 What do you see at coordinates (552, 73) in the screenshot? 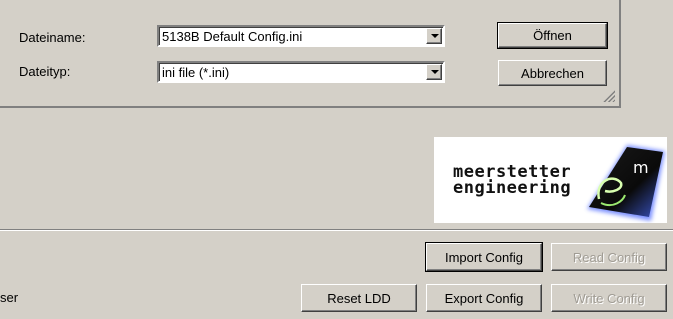
I see `cancel-button: Abbrechen` at bounding box center [552, 73].